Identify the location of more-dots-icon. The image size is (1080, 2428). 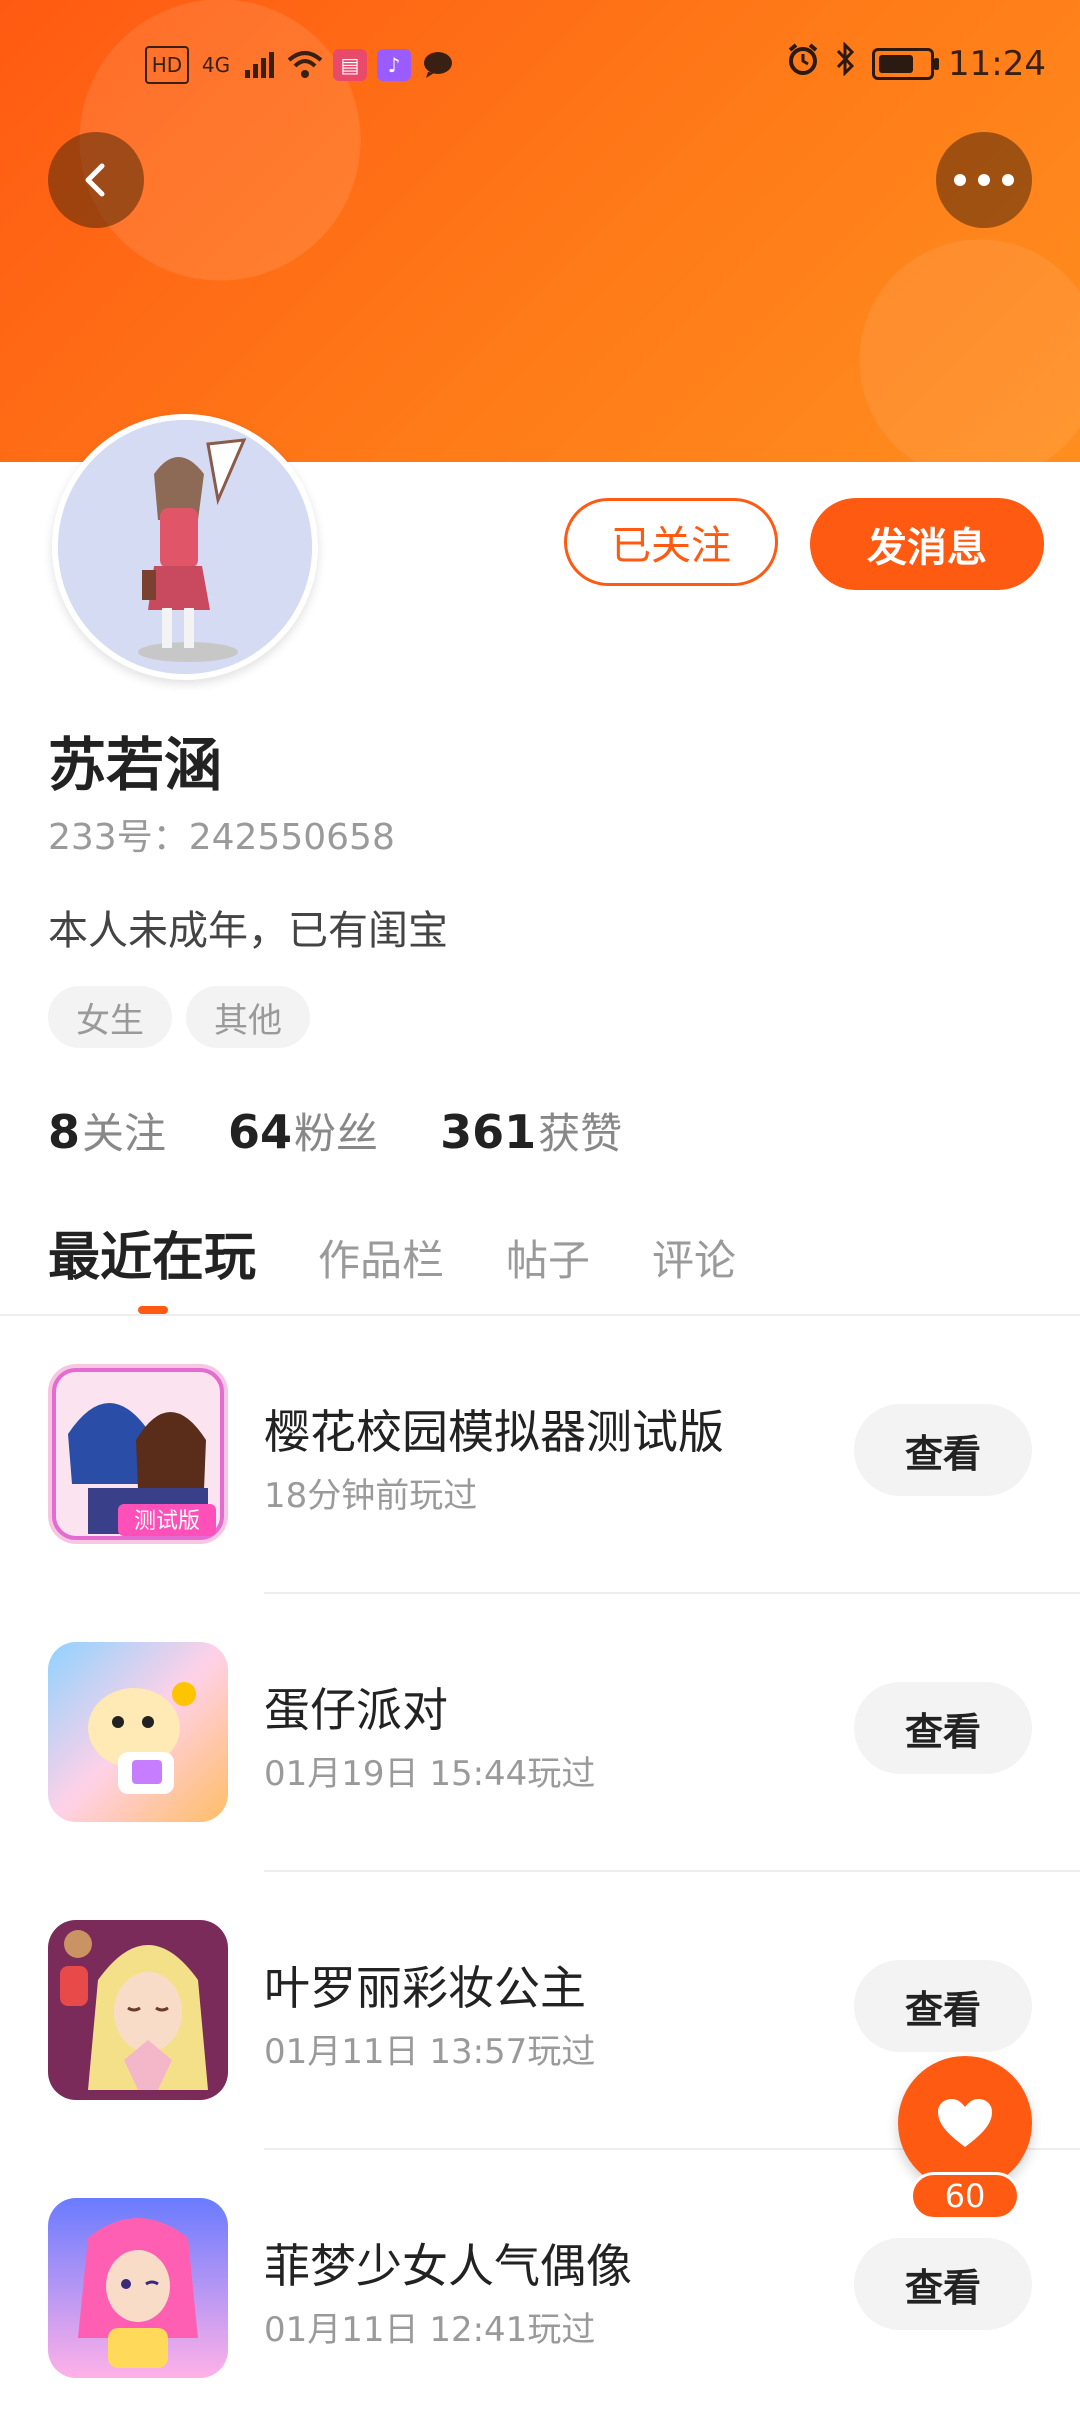
(984, 180).